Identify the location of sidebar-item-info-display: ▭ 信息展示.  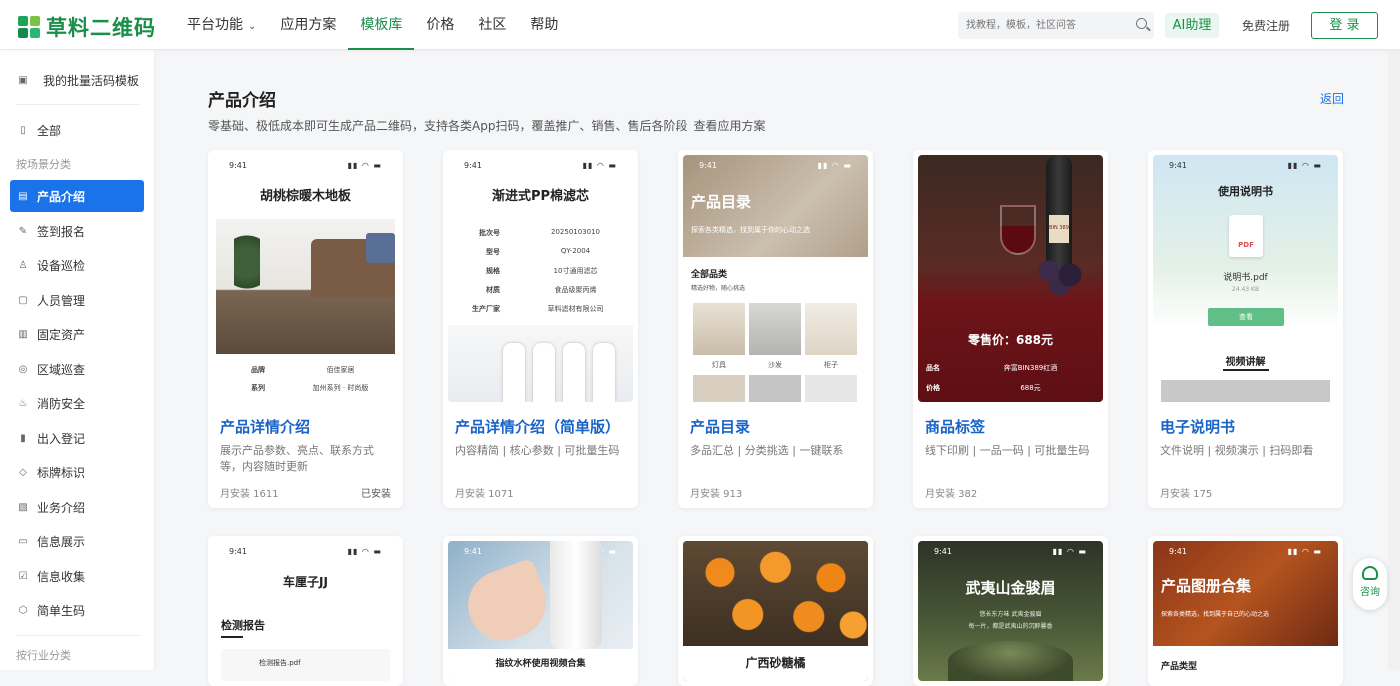
(77, 541).